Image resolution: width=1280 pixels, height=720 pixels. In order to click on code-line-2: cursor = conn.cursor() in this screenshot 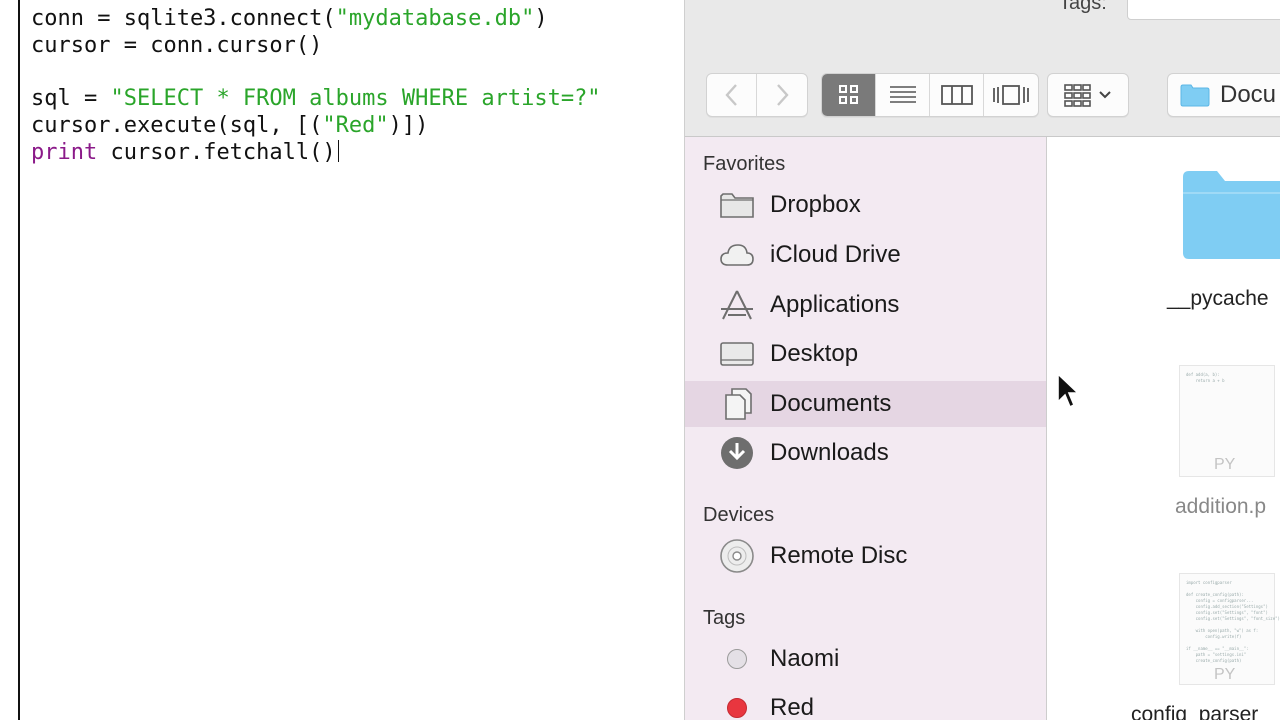, I will do `click(177, 45)`.